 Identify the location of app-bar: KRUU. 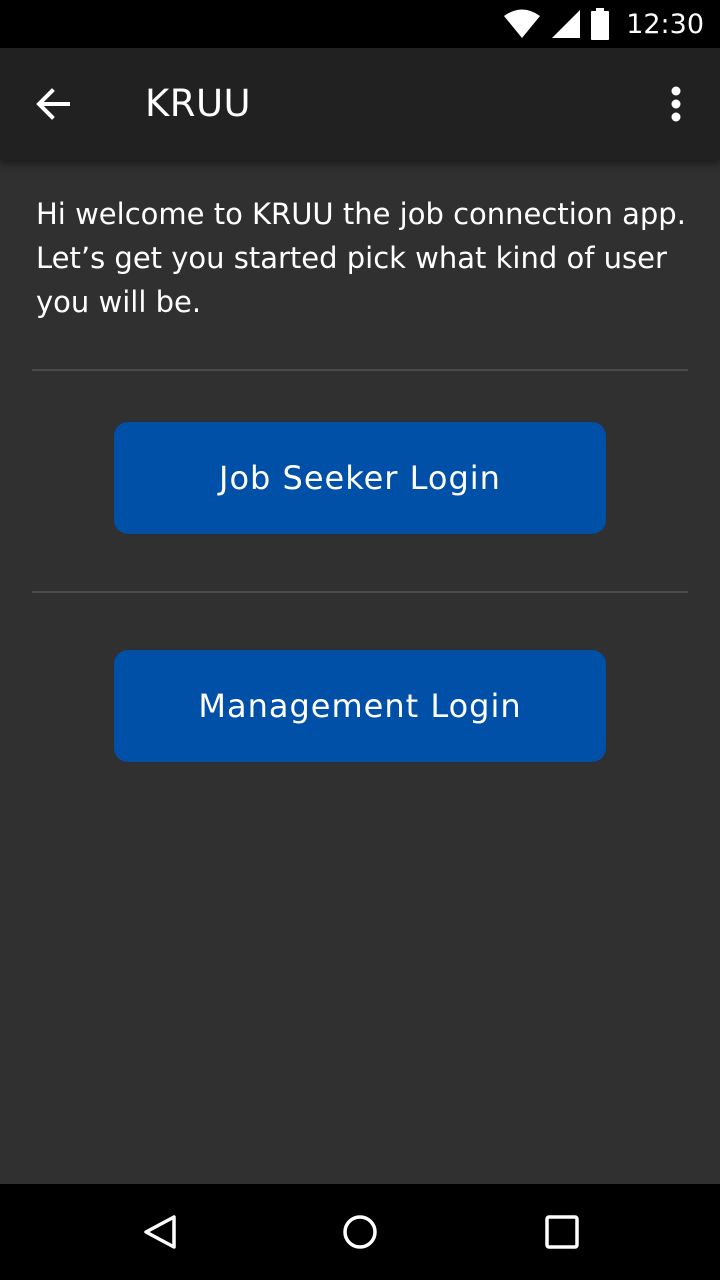
(360, 104).